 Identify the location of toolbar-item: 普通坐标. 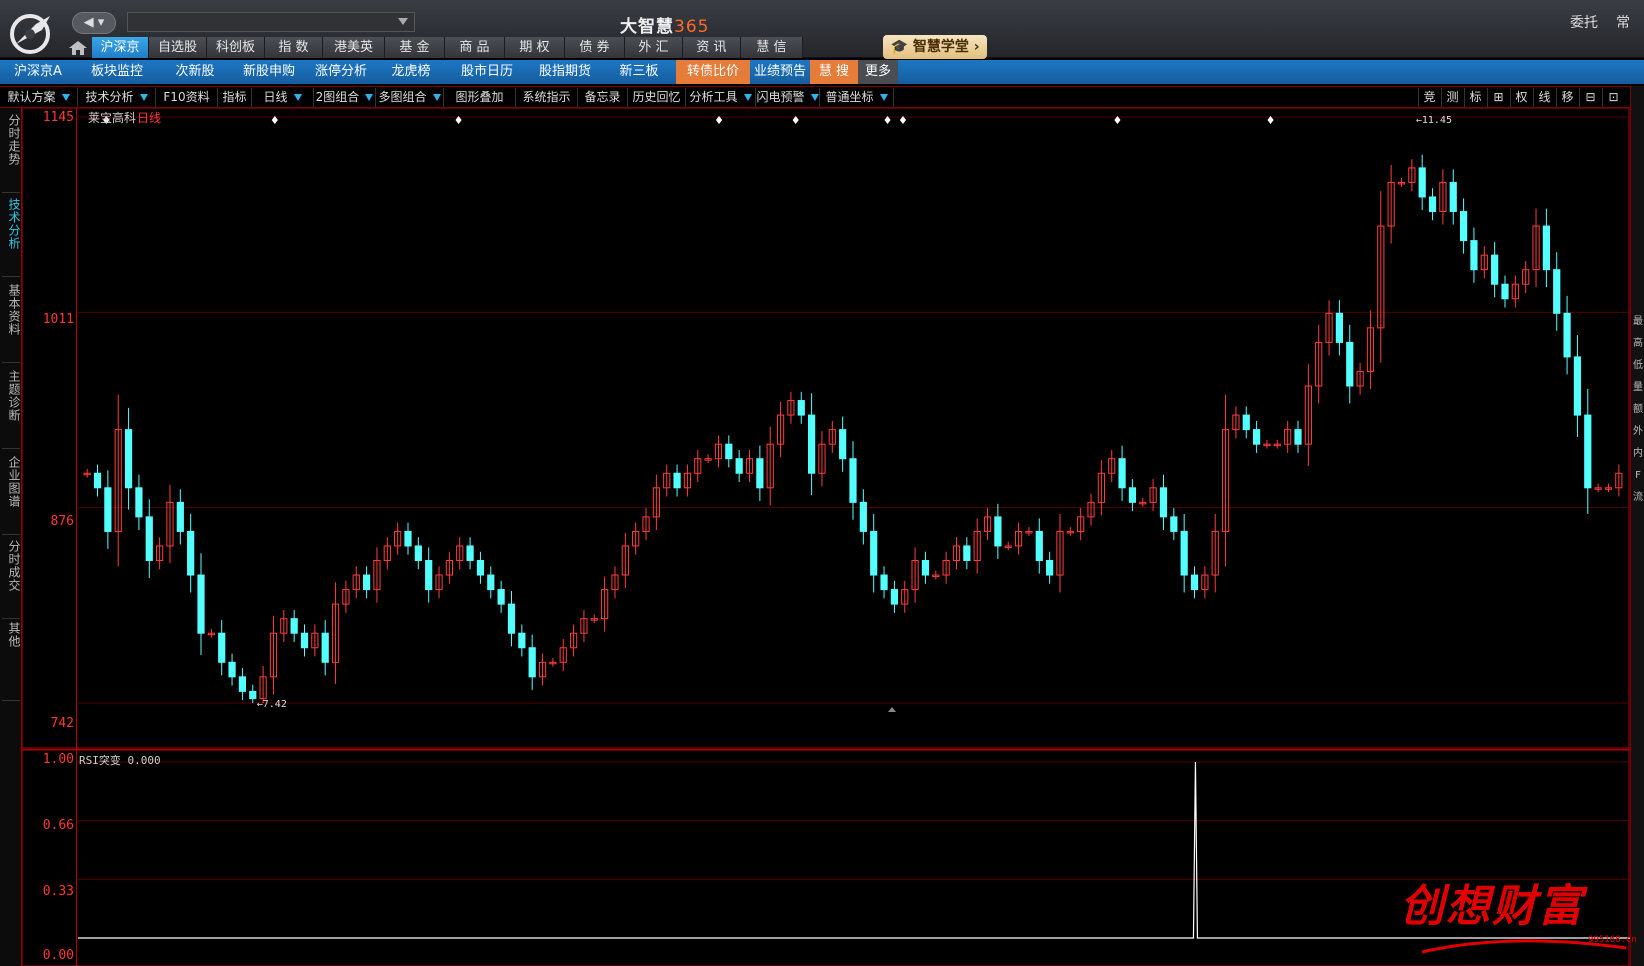
(857, 97).